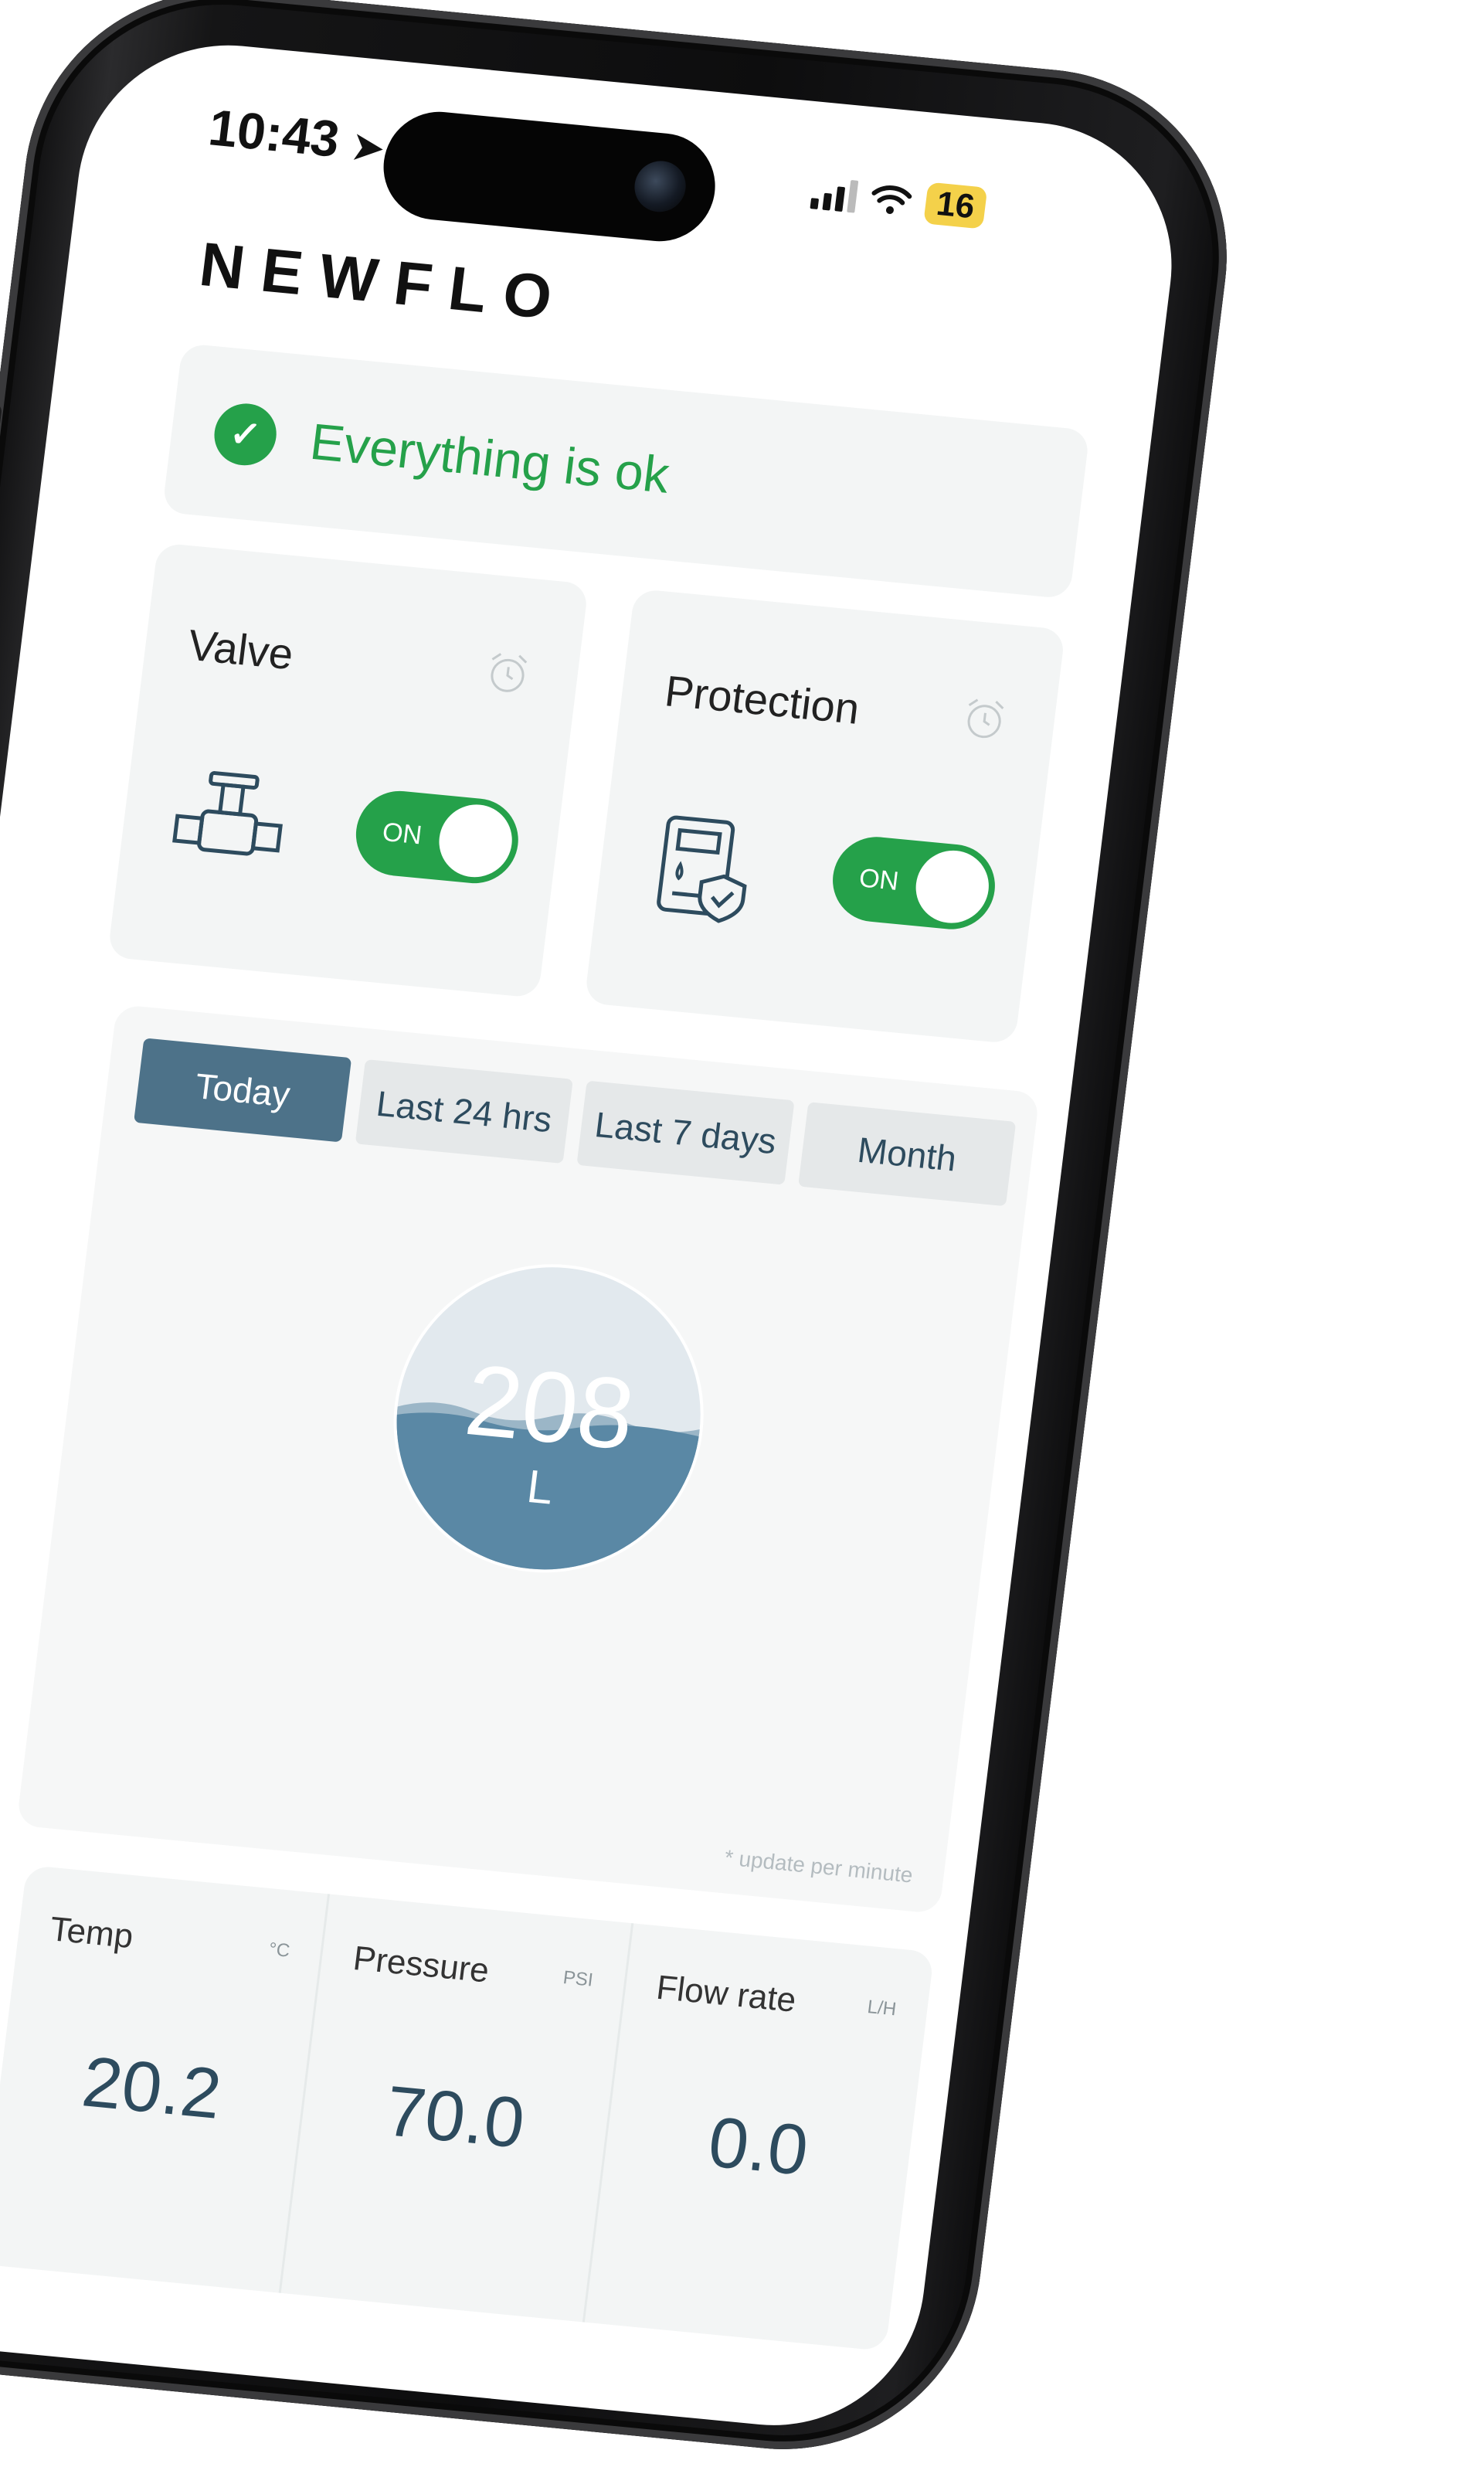 Image resolution: width=1484 pixels, height=2467 pixels. I want to click on metric-unit: PSI, so click(578, 1979).